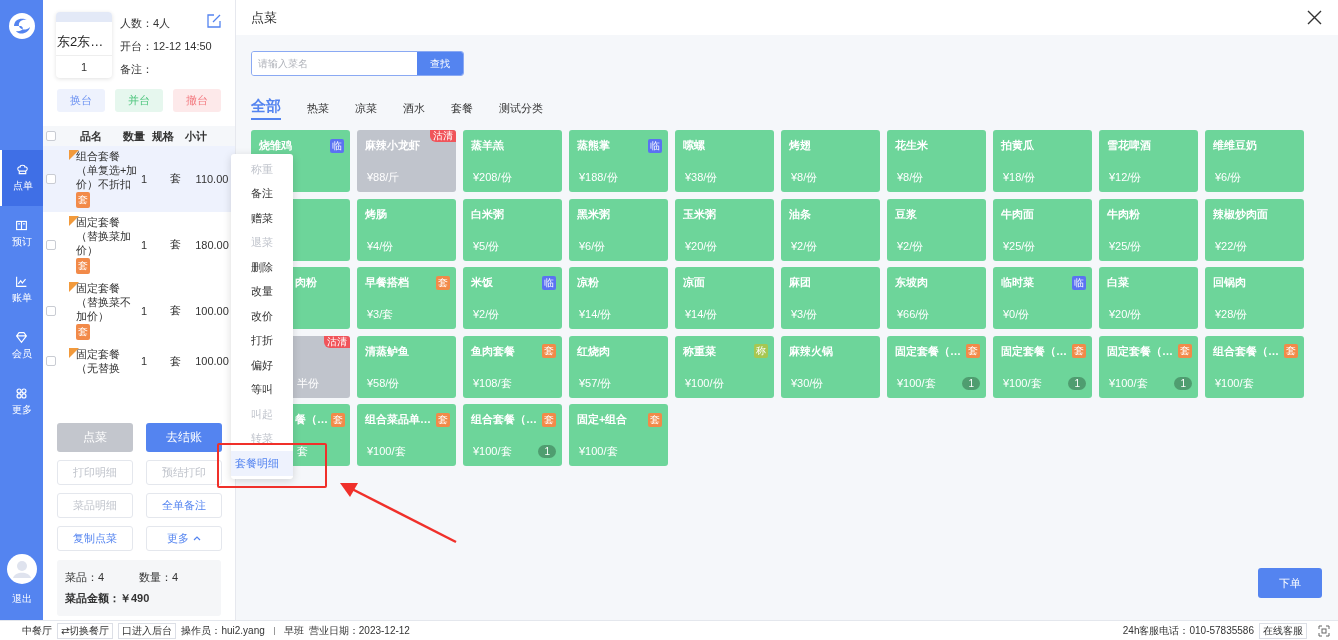  What do you see at coordinates (1148, 161) in the screenshot?
I see `dish-card: 雪花啤酒 ¥12/份` at bounding box center [1148, 161].